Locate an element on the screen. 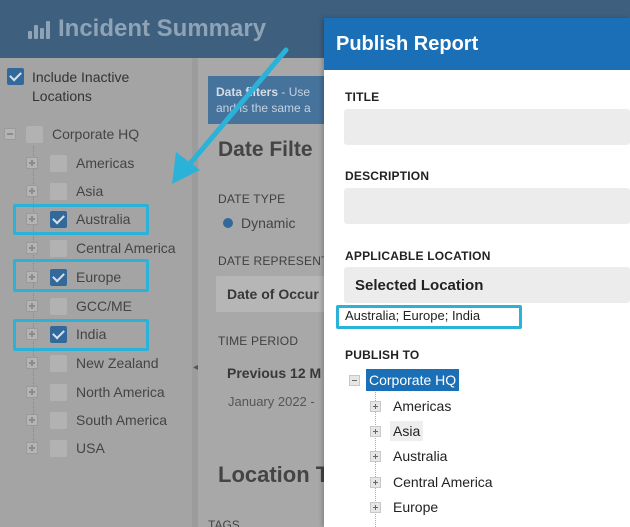 This screenshot has height=527, width=630. highlight-india is located at coordinates (81, 335).